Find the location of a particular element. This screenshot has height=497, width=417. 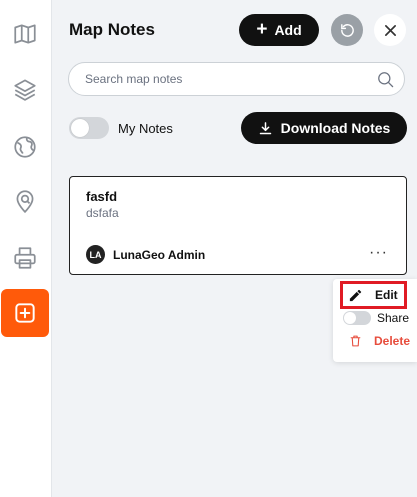

rail-item-map-notes is located at coordinates (25, 313).